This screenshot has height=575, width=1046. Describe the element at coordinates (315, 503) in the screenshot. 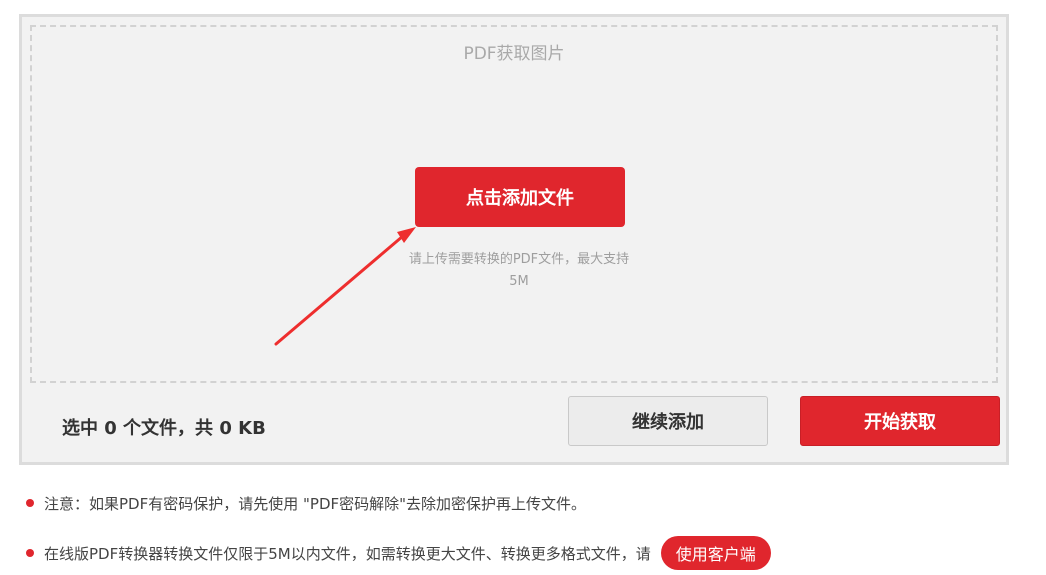

I see `note-password-text: 注意：如果PDF有密码保护，请先使用 "PDF密码解除"去除加密保护再上传文件。` at that location.